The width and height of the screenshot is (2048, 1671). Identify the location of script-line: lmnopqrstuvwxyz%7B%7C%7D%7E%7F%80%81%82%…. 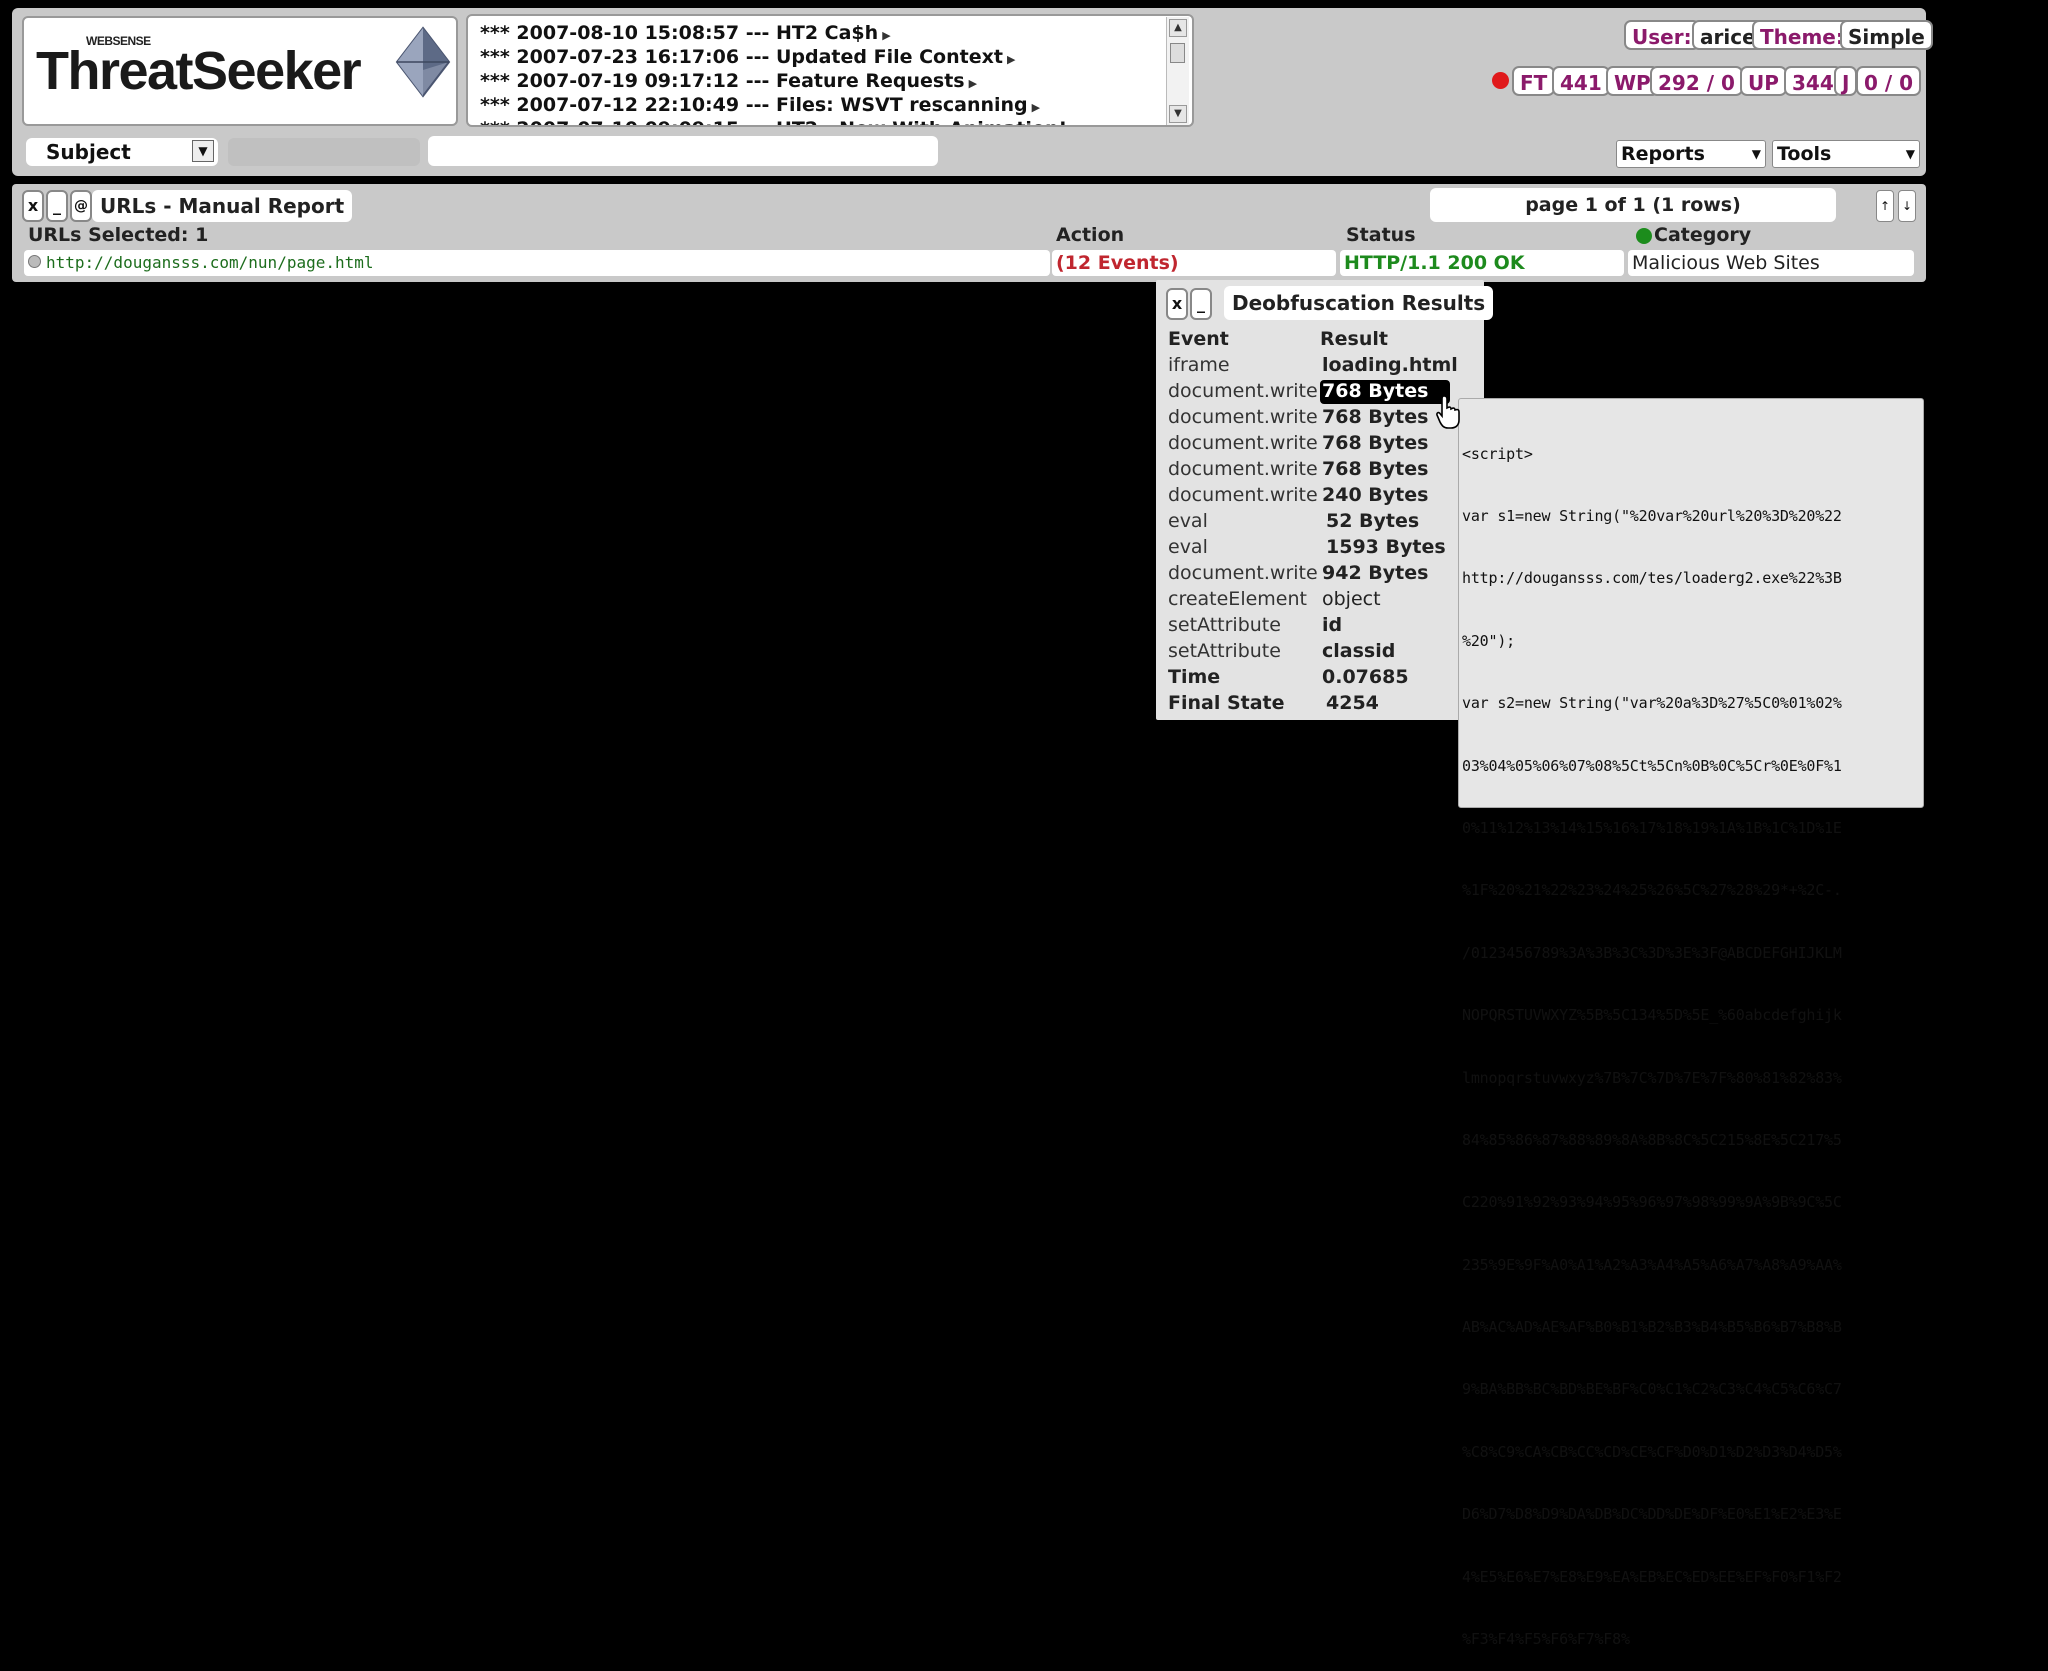
(1652, 1077).